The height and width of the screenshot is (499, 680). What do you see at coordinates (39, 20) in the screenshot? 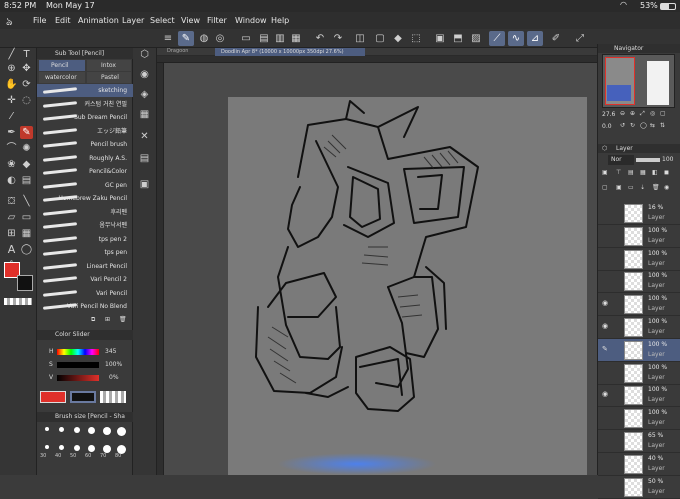
I see `menu-file: File` at bounding box center [39, 20].